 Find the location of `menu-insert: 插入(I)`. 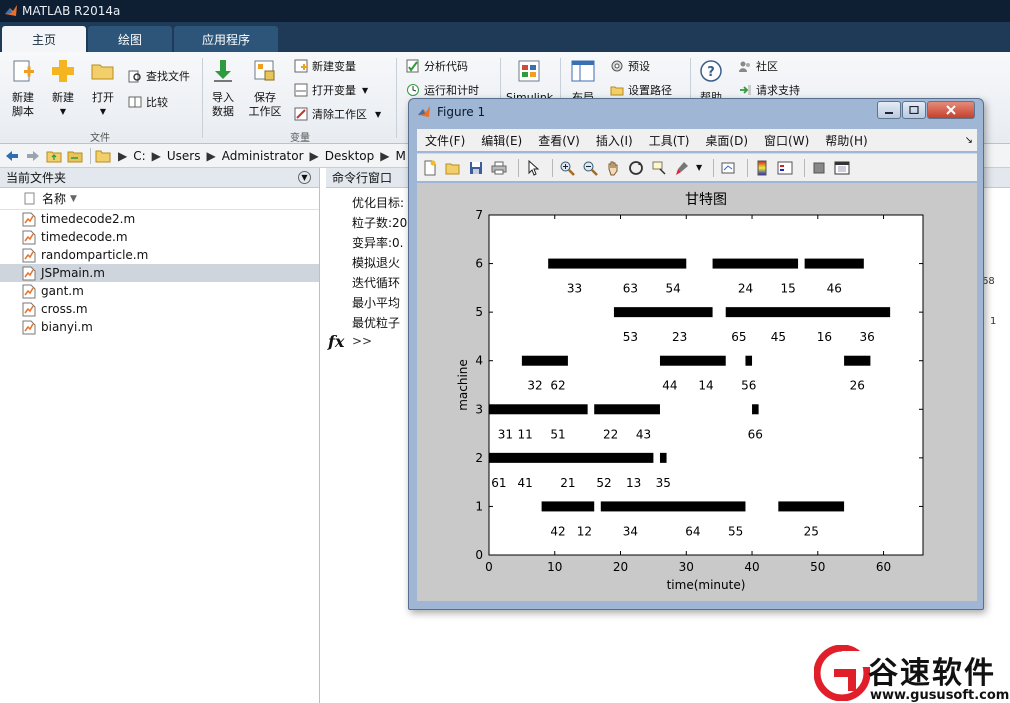

menu-insert: 插入(I) is located at coordinates (614, 140).